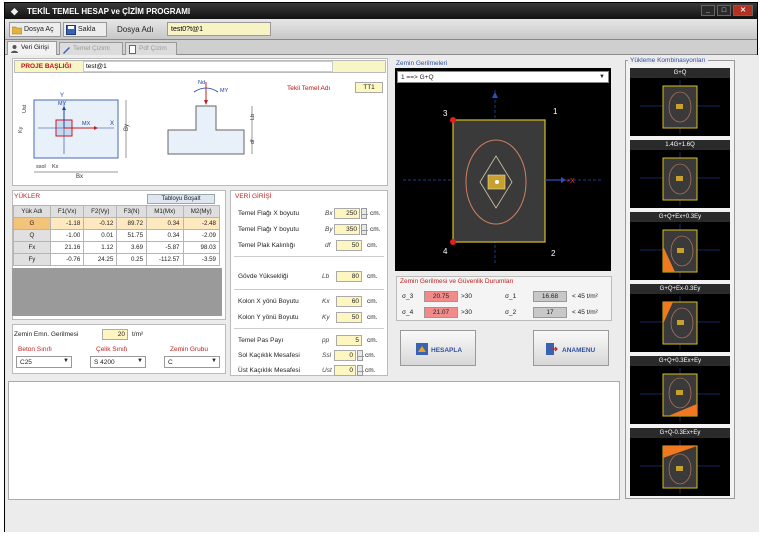 The image size is (768, 543). I want to click on section-label-lb: Lb, so click(253, 117).